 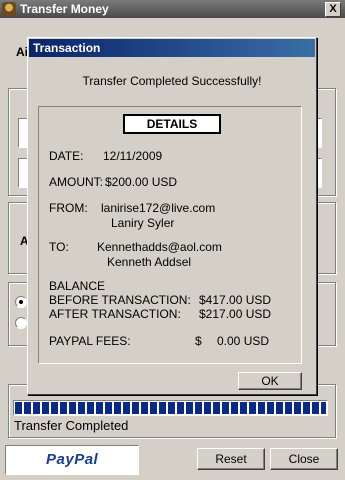 What do you see at coordinates (143, 223) in the screenshot?
I see `from-name: Laniry Syler` at bounding box center [143, 223].